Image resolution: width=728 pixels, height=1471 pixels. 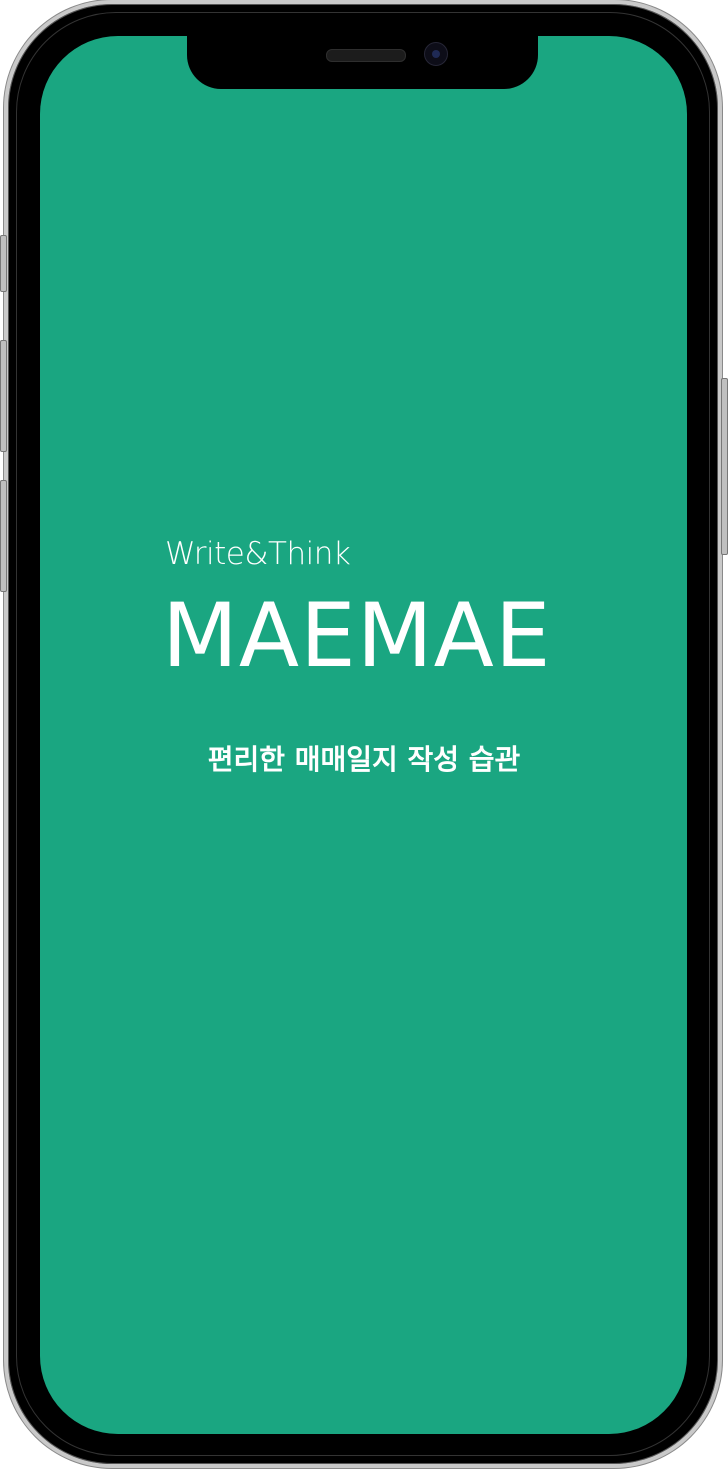 What do you see at coordinates (366, 55) in the screenshot?
I see `speaker-grille` at bounding box center [366, 55].